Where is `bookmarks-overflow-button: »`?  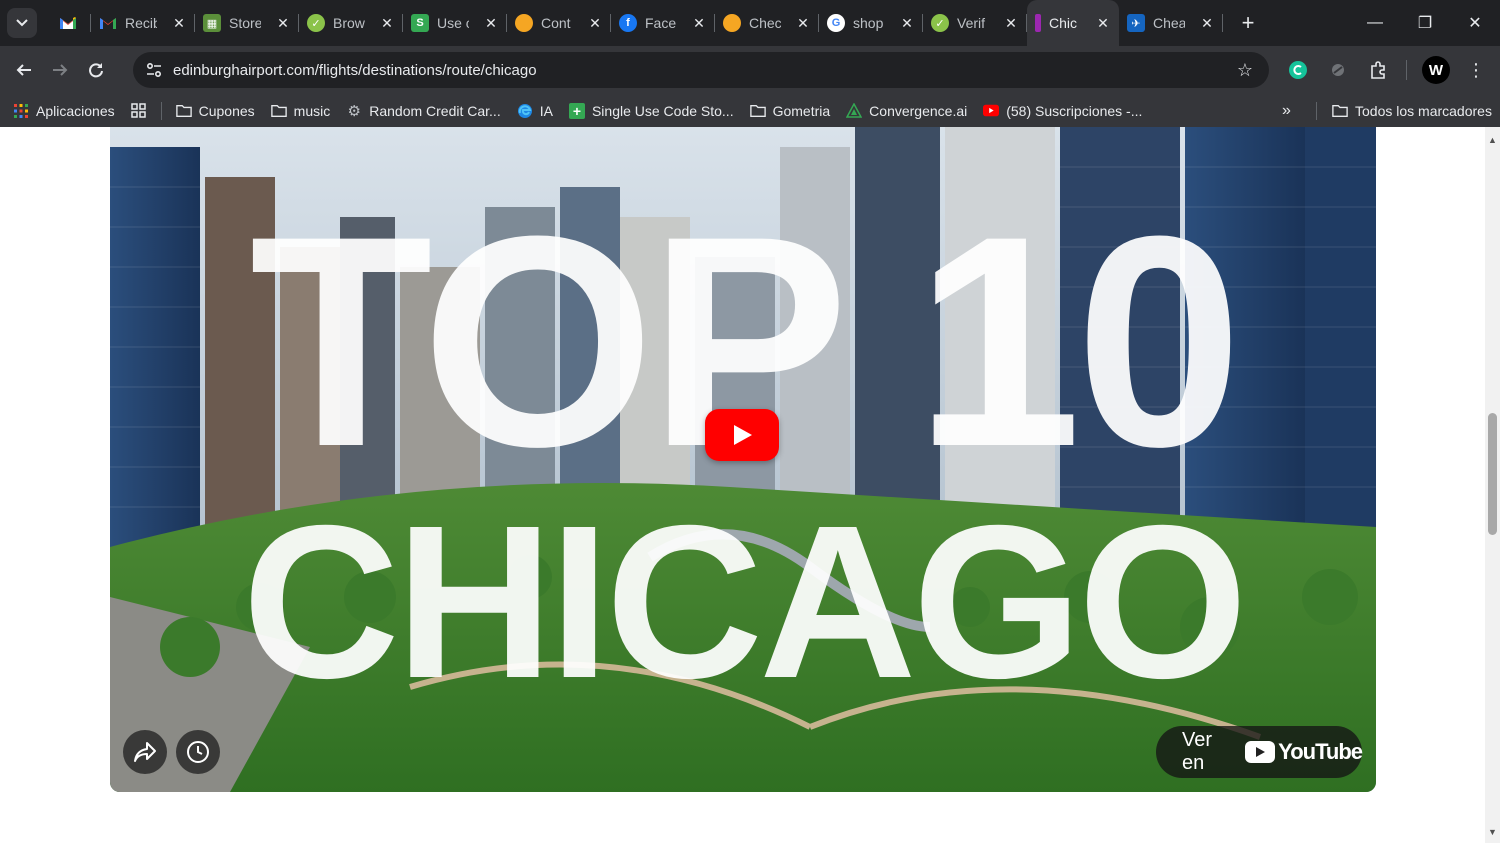
bookmarks-overflow-button: » is located at coordinates (1286, 111).